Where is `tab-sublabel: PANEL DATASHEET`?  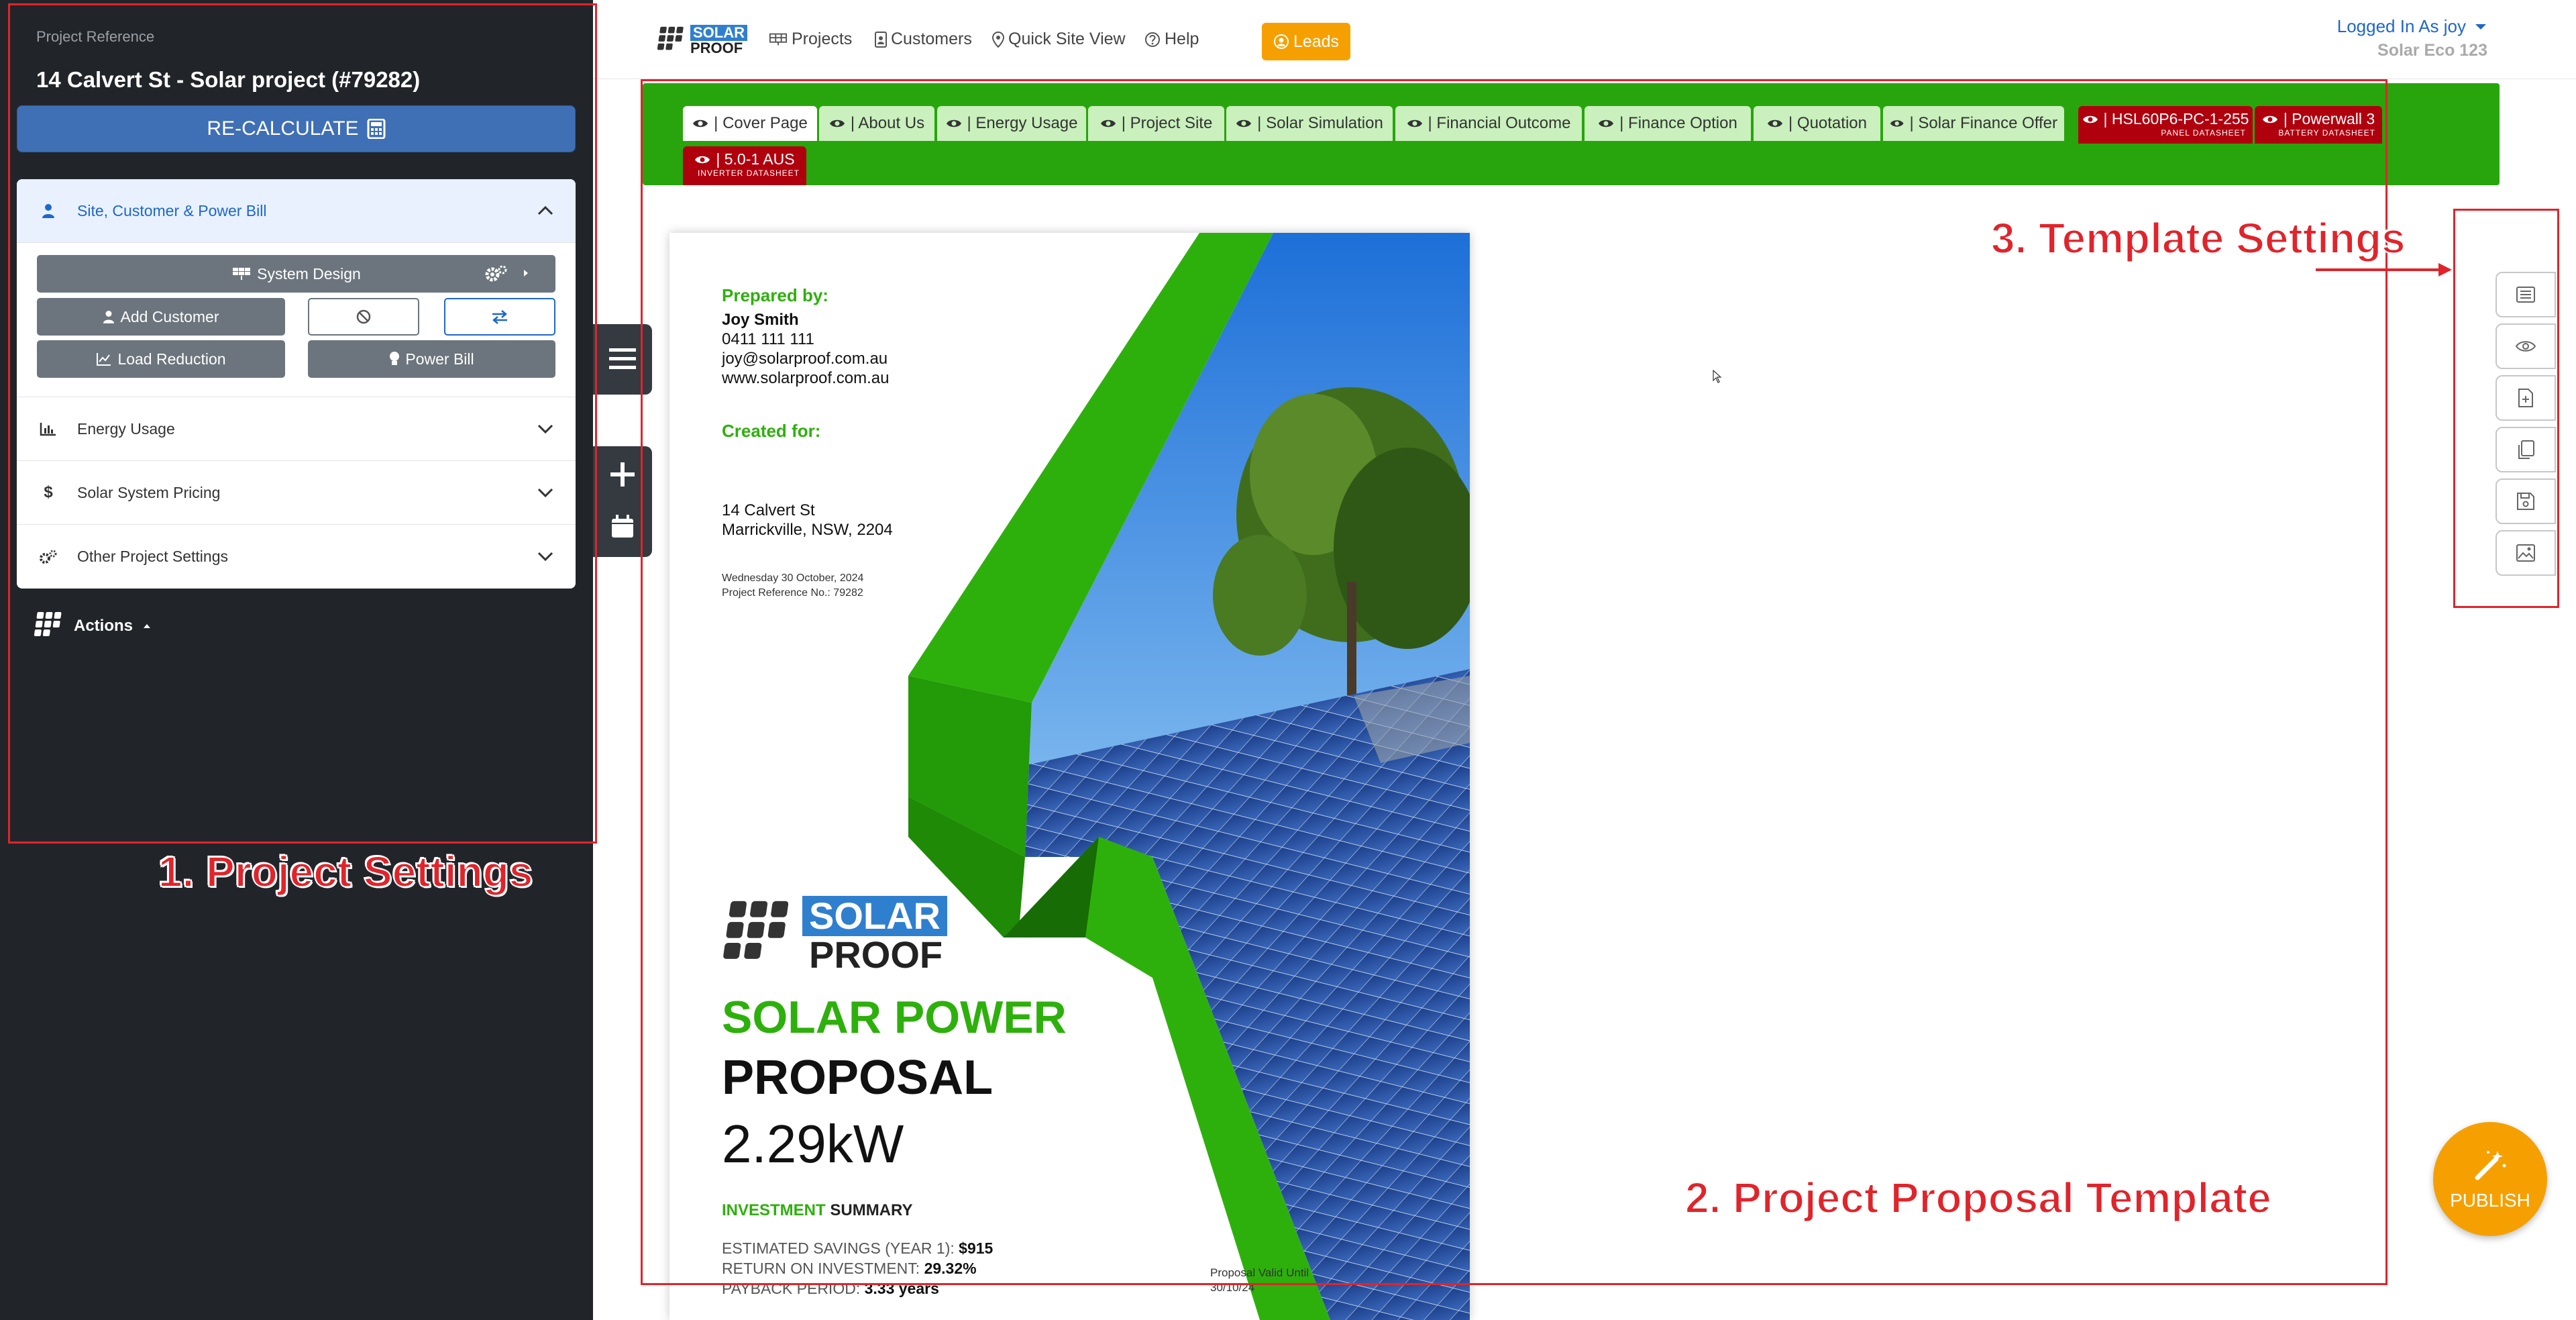
tab-sublabel: PANEL DATASHEET is located at coordinates (2203, 133).